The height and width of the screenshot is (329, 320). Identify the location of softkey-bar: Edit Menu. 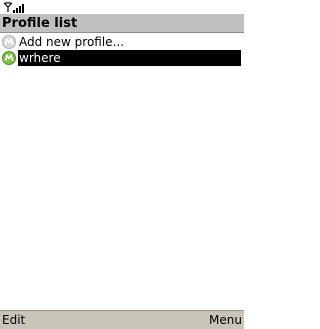
(122, 319).